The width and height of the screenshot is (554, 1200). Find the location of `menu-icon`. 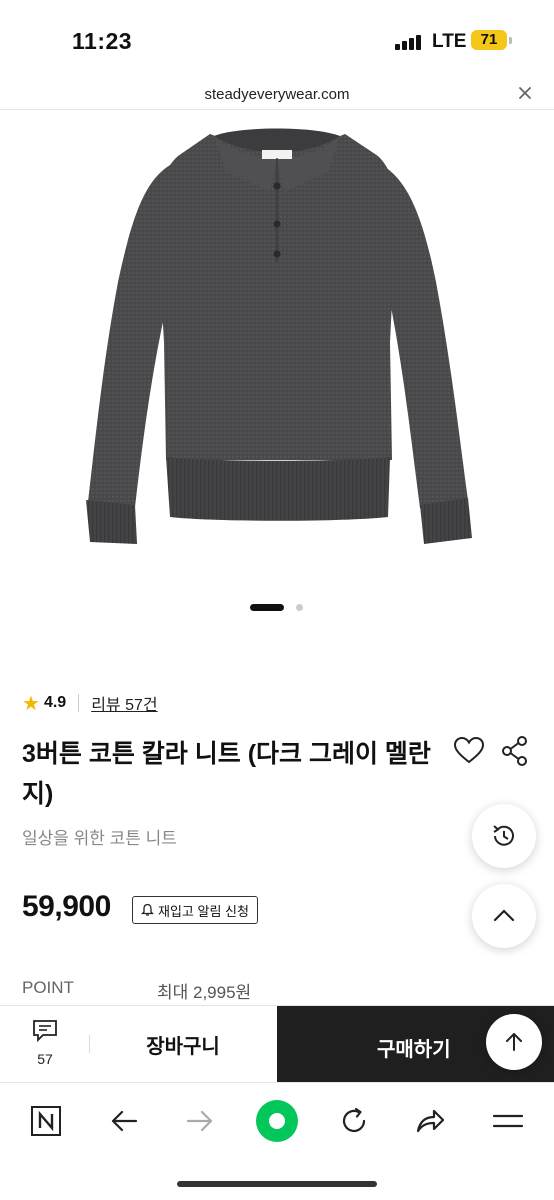

menu-icon is located at coordinates (508, 1121).